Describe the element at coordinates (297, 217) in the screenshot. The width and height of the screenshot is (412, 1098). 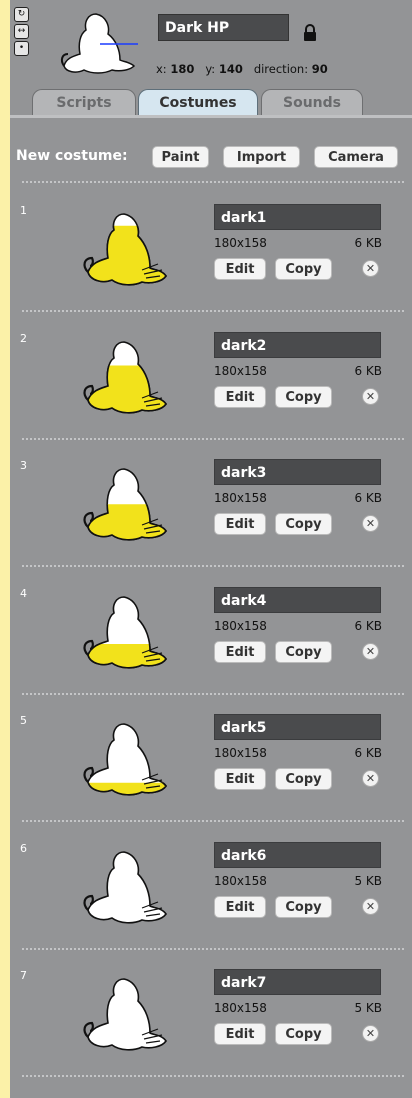
I see `costume-name-field: dark1` at that location.